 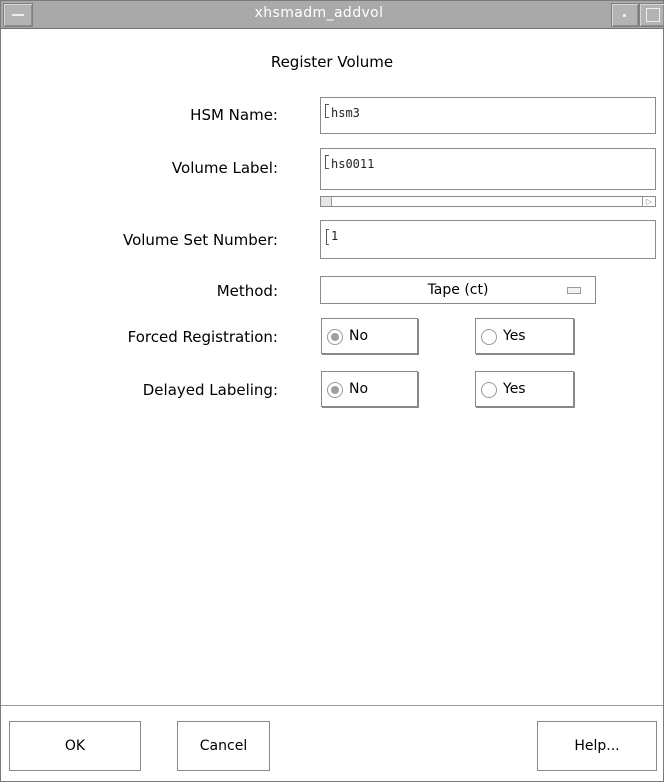 What do you see at coordinates (223, 746) in the screenshot?
I see `cancel-button: Cancel` at bounding box center [223, 746].